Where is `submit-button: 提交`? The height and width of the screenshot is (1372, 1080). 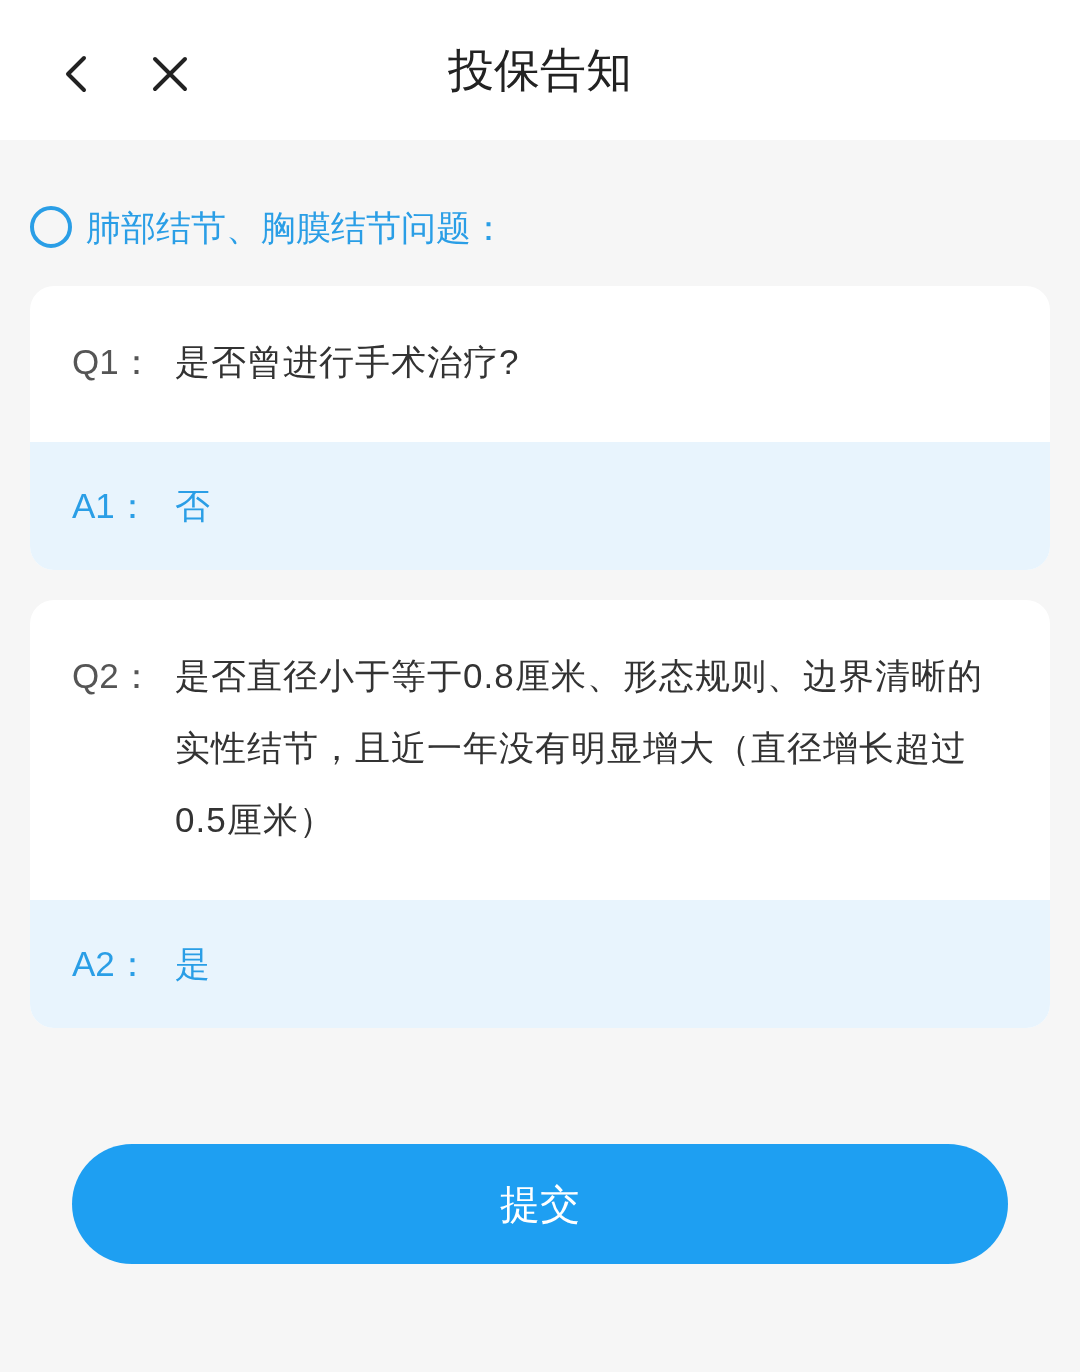 submit-button: 提交 is located at coordinates (540, 1204).